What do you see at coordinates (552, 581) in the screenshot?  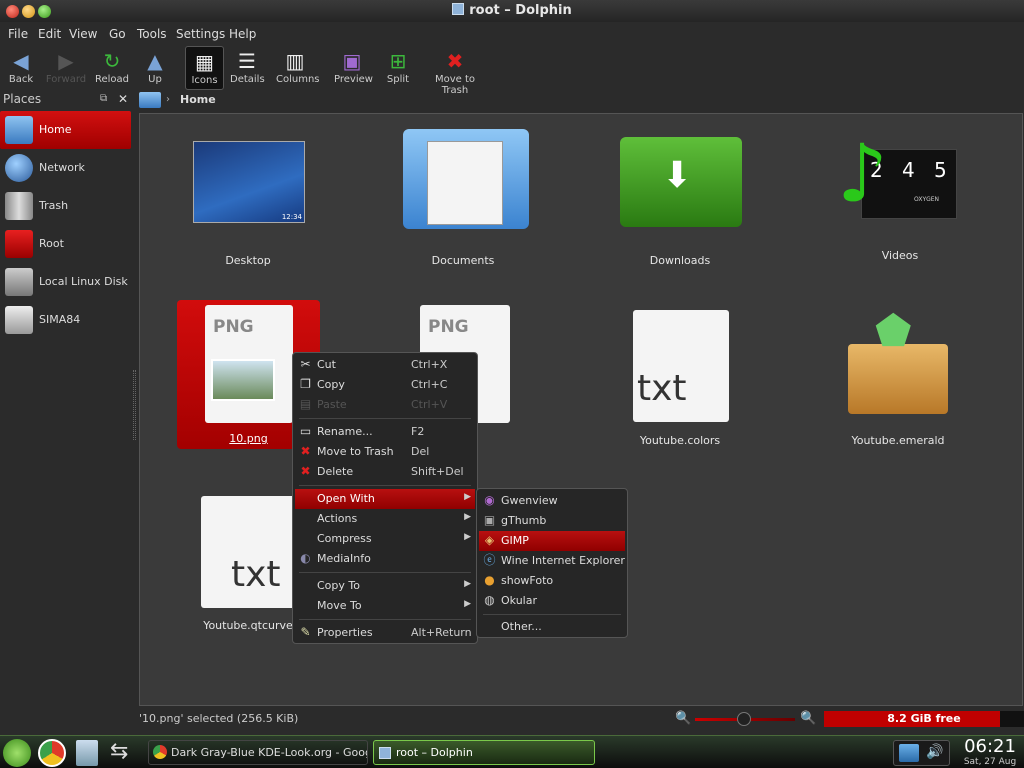 I see `app-showfoto: ● showFoto` at bounding box center [552, 581].